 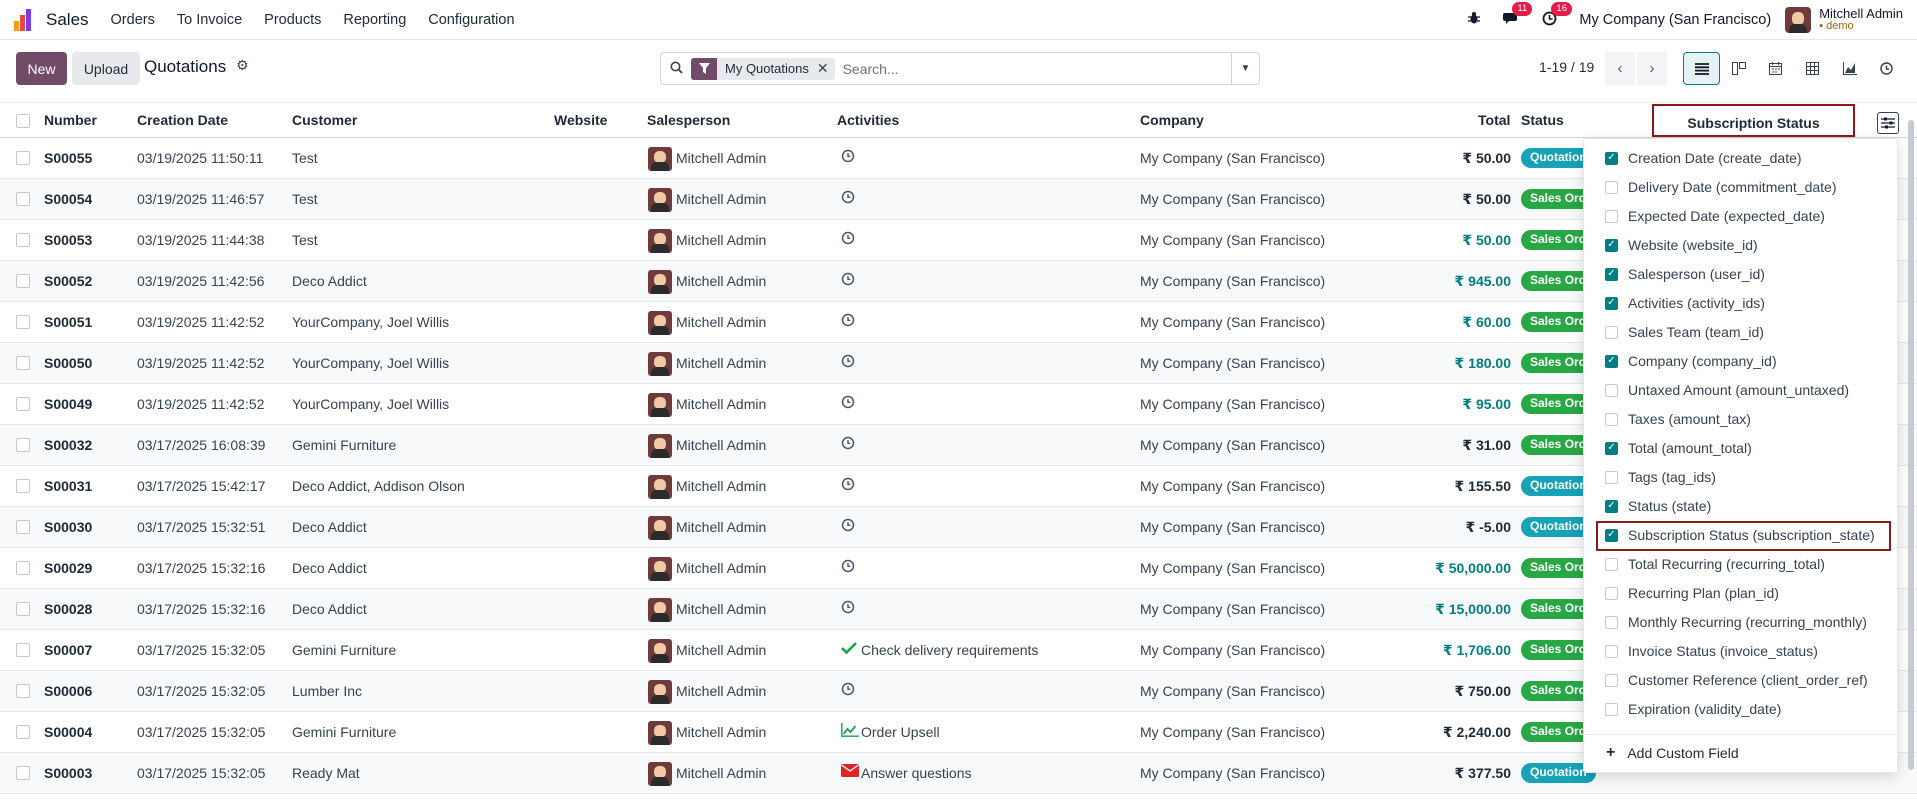 I want to click on search-options-toggle: ▼, so click(x=1245, y=68).